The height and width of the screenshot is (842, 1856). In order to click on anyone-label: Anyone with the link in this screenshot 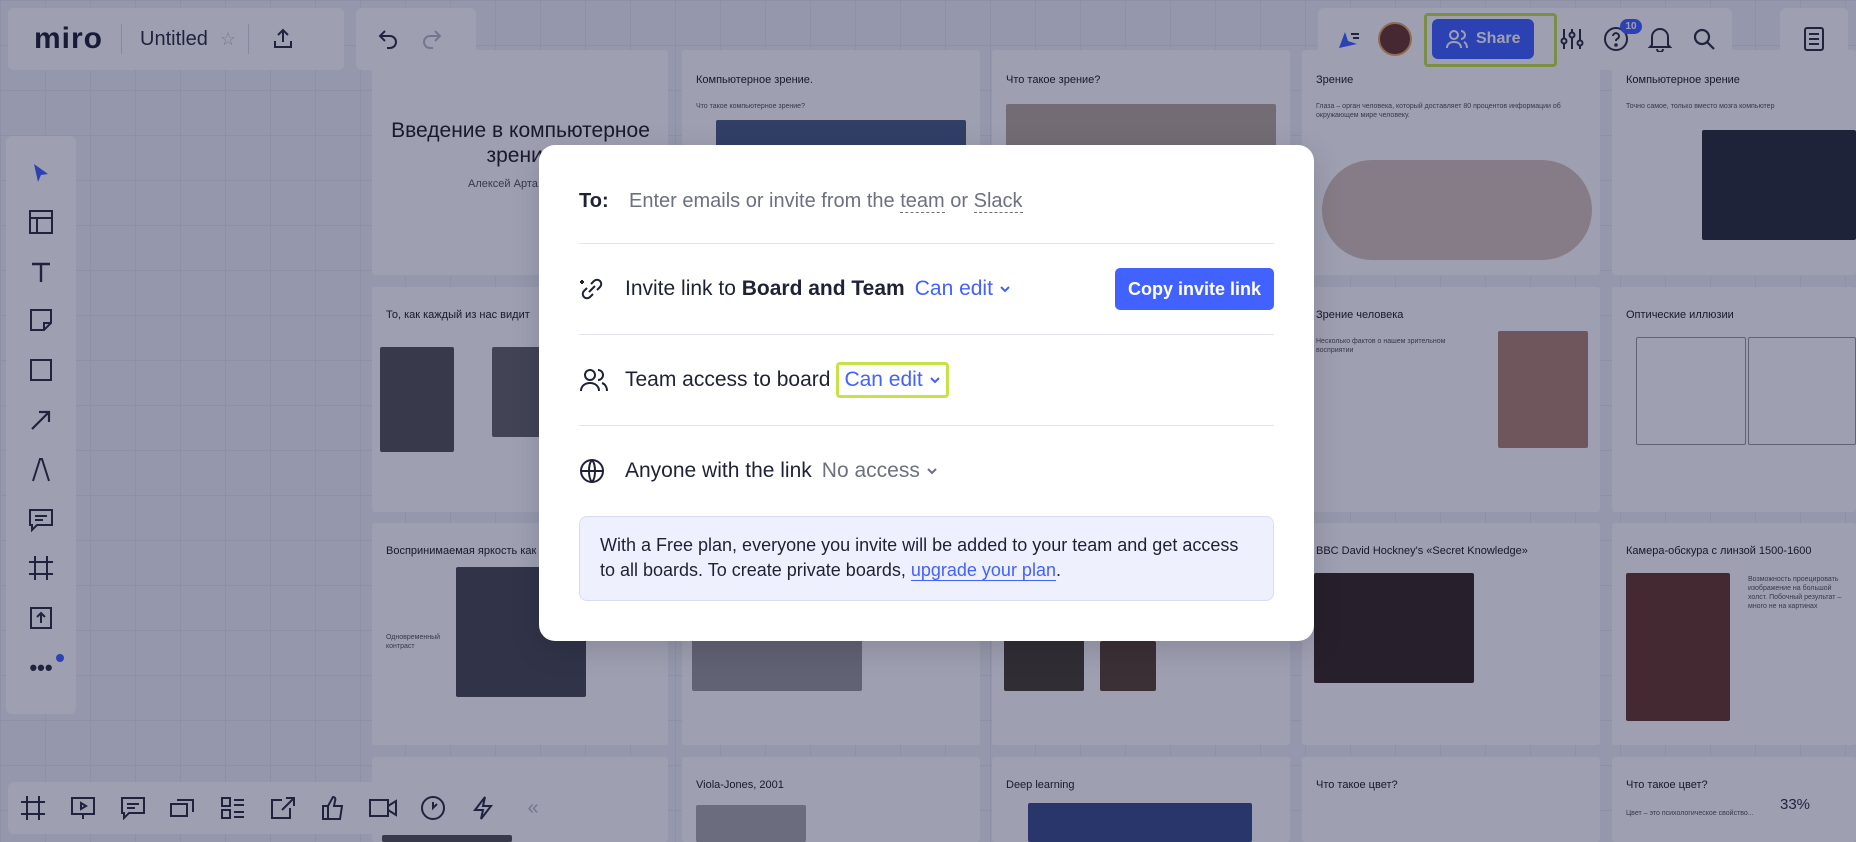, I will do `click(718, 470)`.